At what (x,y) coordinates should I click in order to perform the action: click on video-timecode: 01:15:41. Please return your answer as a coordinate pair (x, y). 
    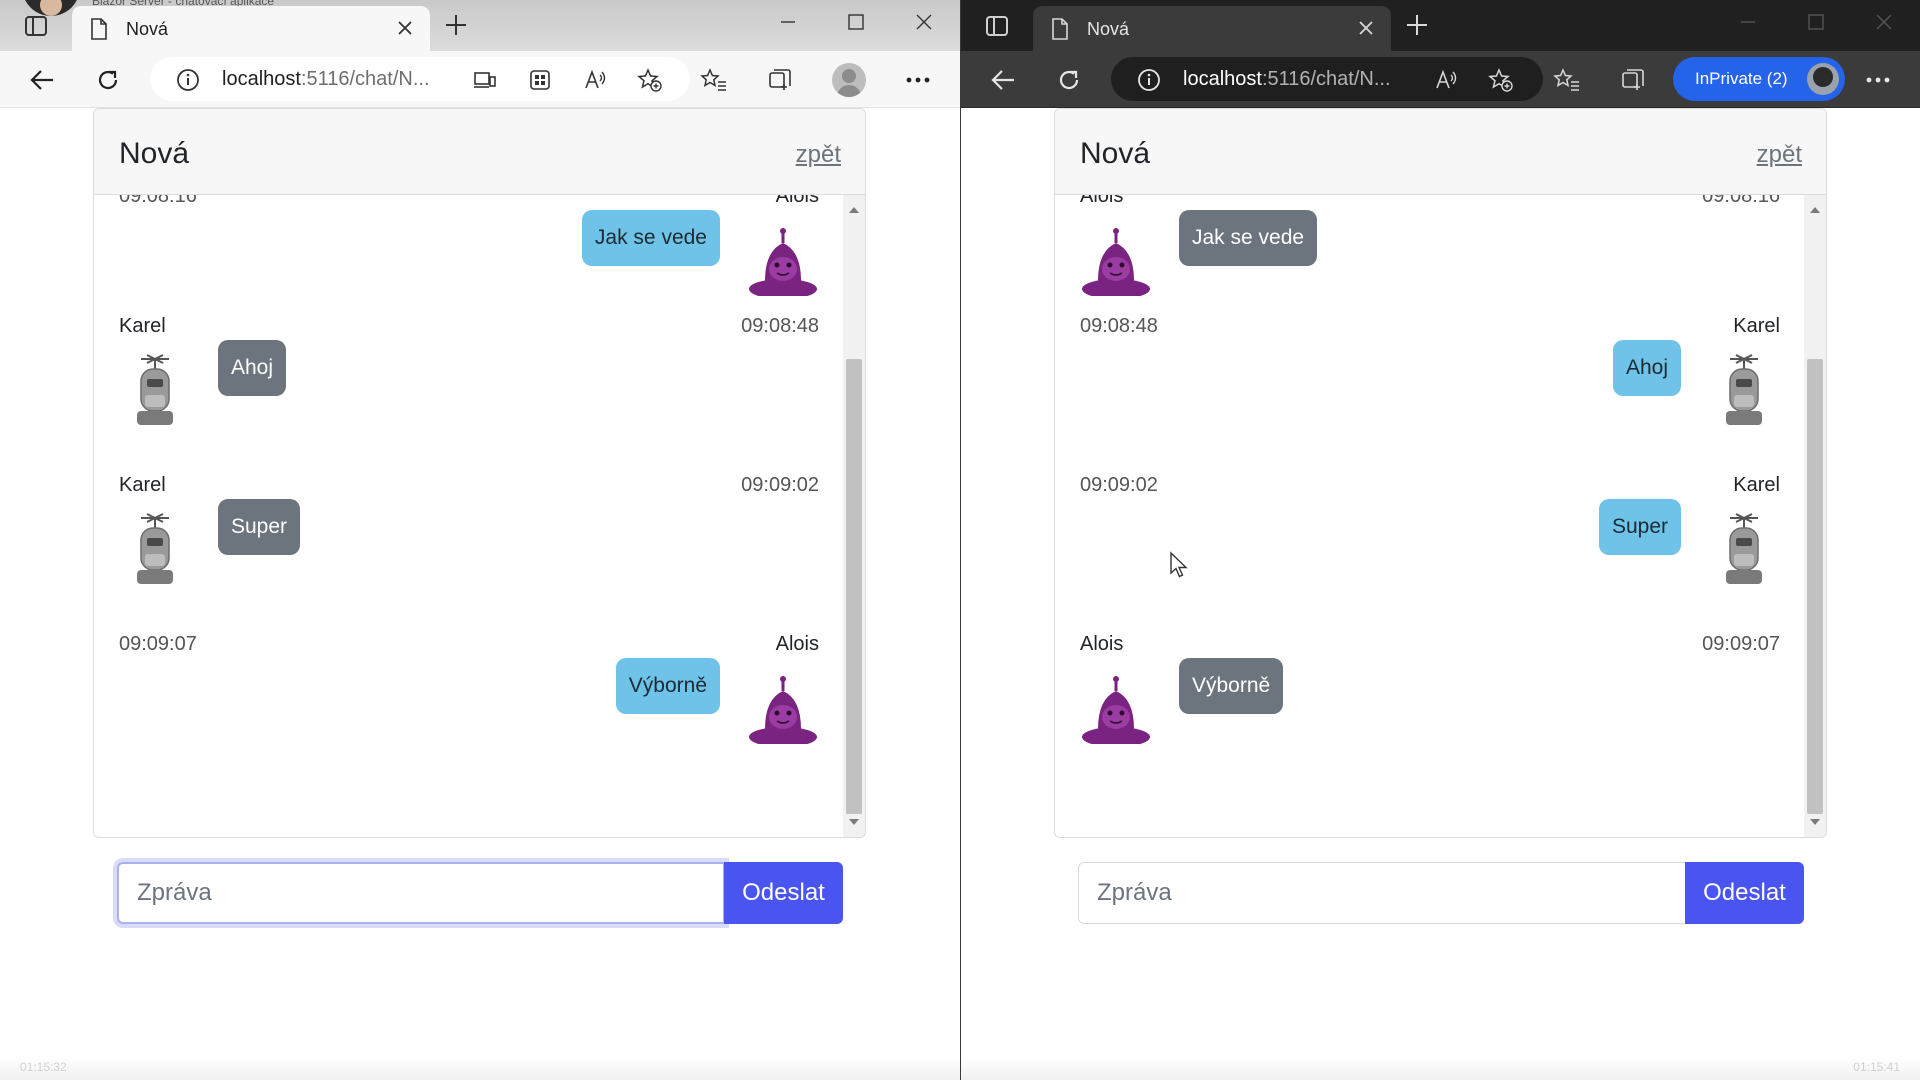
    Looking at the image, I should click on (1876, 1067).